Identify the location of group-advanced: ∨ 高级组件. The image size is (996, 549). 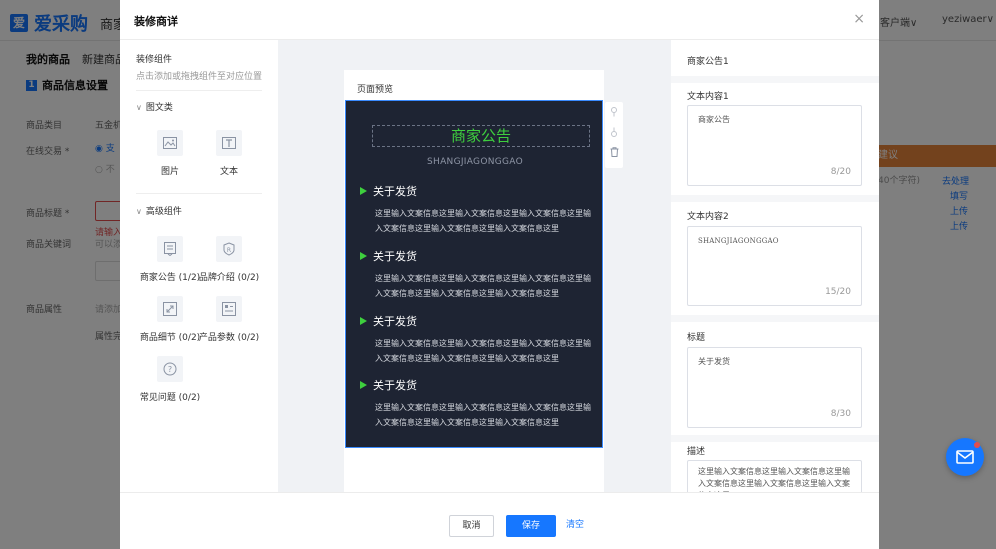
(159, 210).